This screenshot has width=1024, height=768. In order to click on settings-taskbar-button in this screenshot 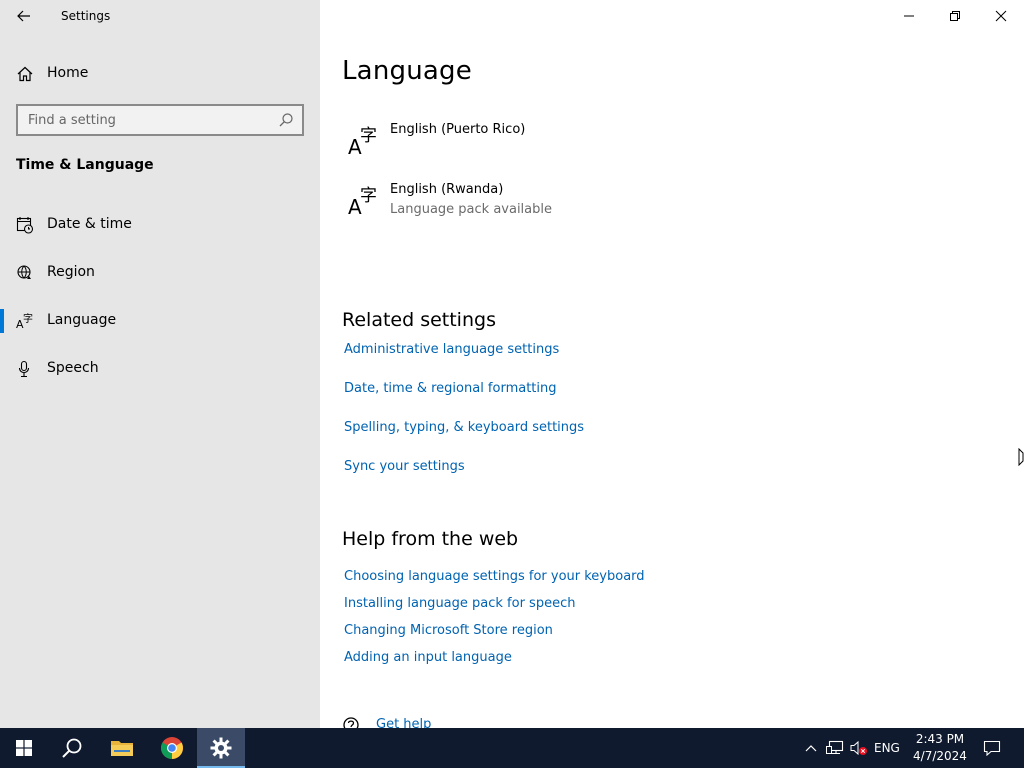, I will do `click(221, 748)`.